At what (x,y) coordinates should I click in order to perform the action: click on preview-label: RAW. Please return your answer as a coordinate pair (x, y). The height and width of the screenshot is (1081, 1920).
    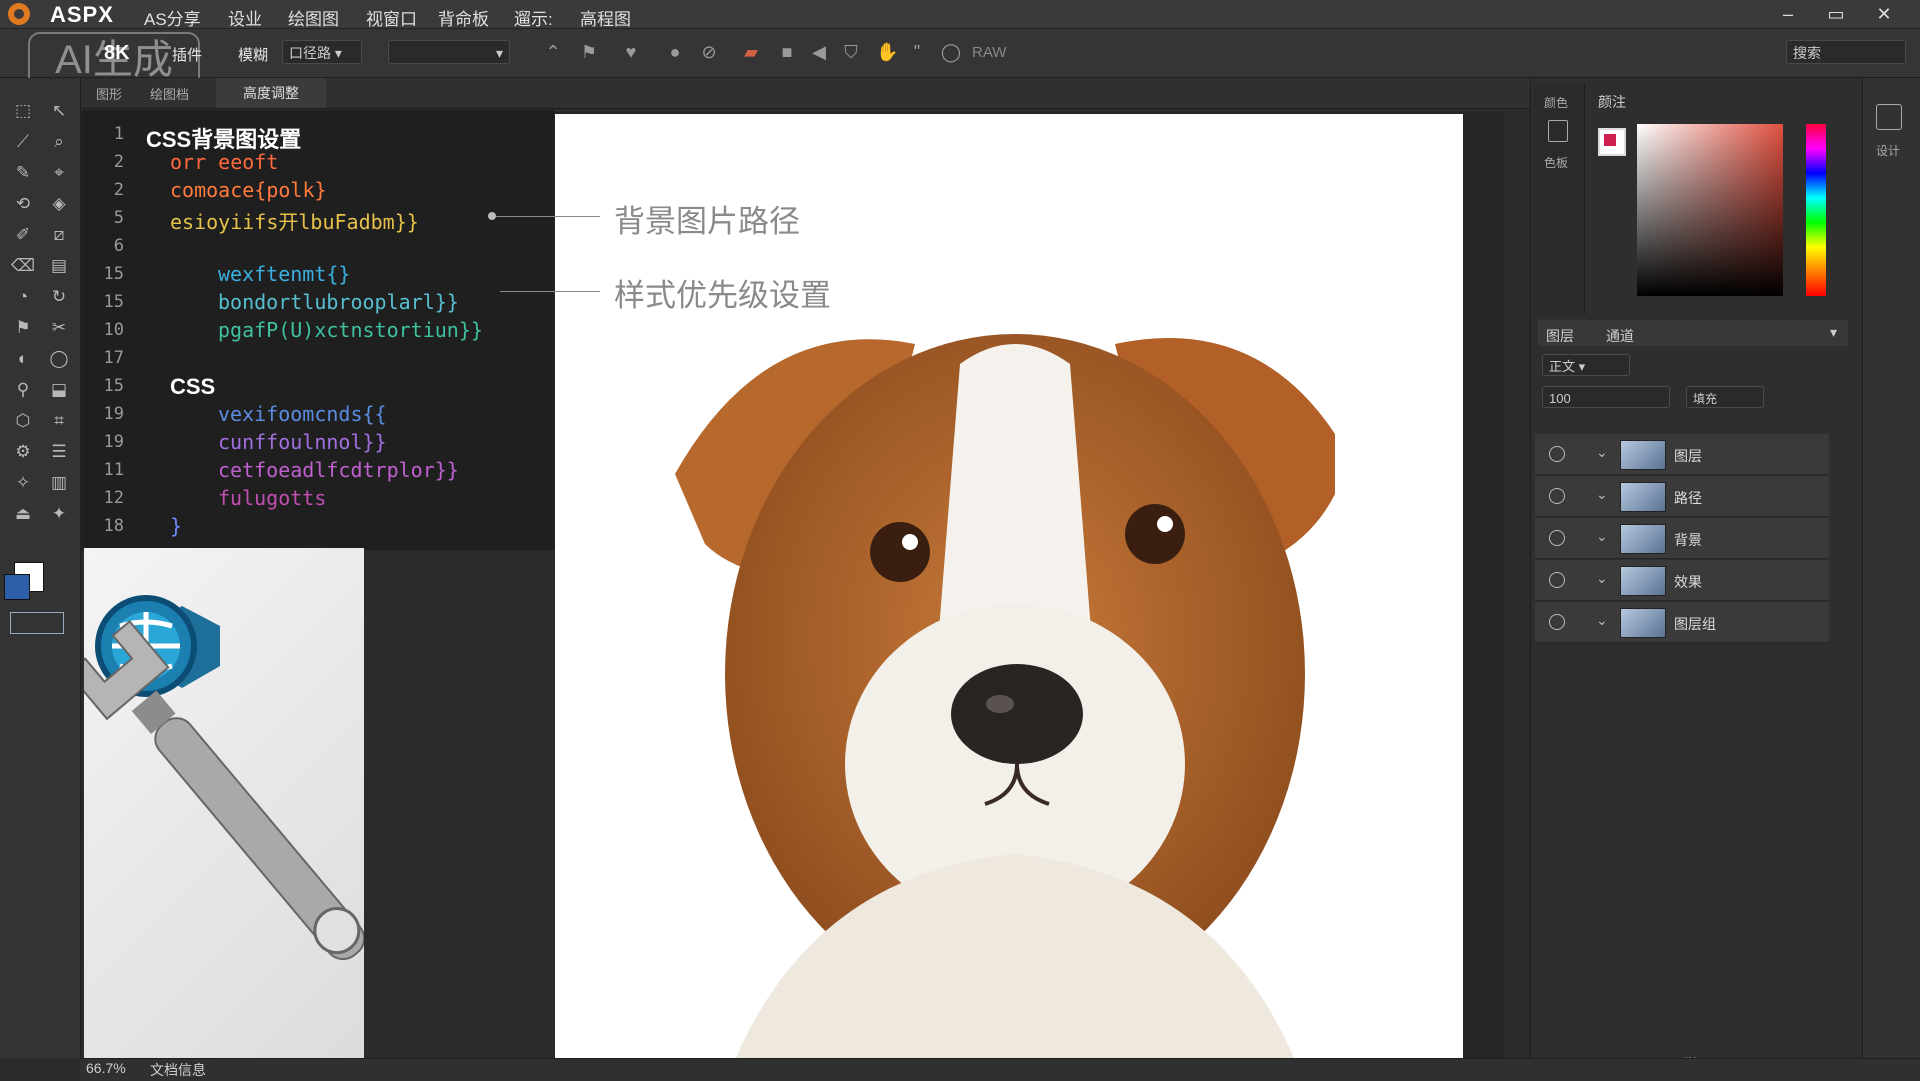
    Looking at the image, I should click on (989, 52).